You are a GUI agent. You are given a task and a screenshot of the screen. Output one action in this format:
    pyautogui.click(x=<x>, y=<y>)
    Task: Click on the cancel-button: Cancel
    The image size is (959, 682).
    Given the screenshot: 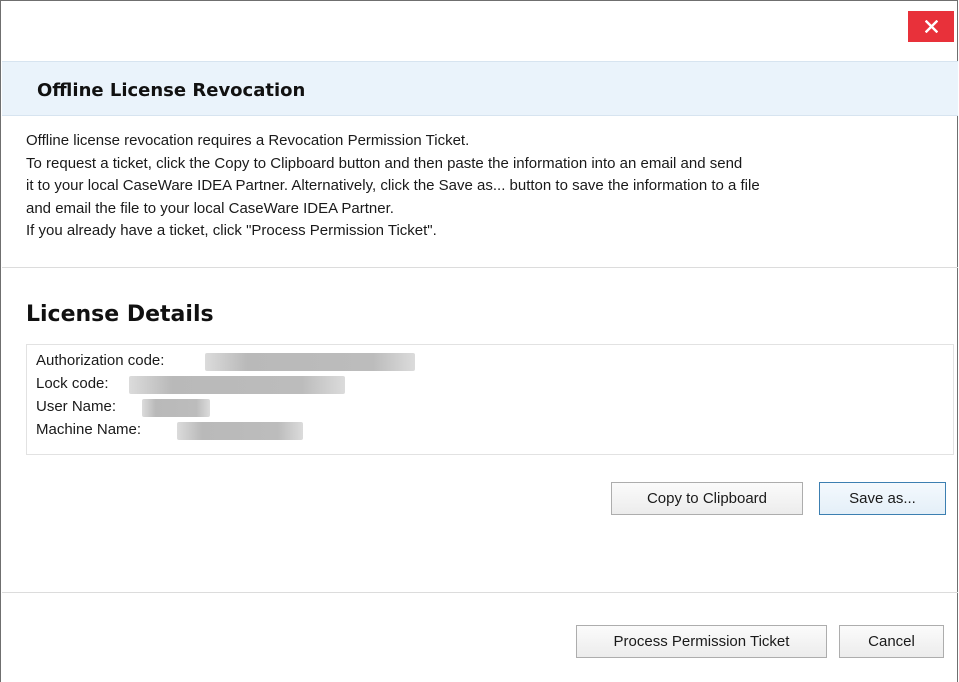 What is the action you would take?
    pyautogui.click(x=891, y=641)
    